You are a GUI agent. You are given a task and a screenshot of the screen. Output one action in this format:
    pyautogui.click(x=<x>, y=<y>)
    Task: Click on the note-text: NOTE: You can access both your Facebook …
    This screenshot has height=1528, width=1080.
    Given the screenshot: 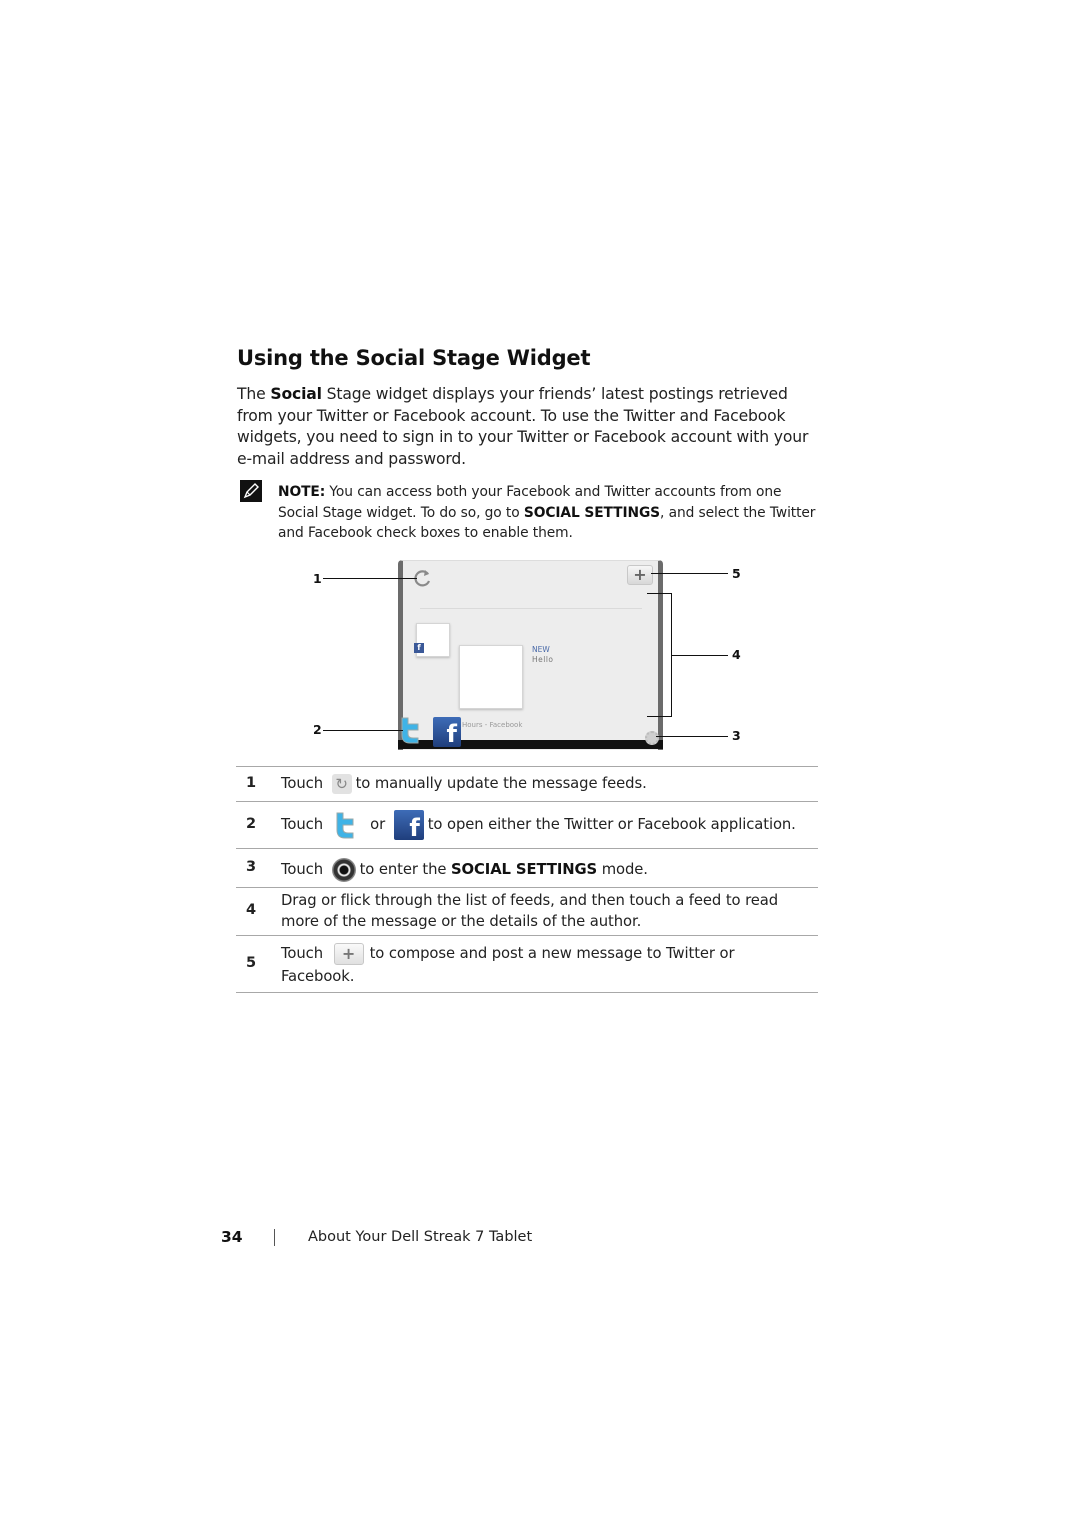 What is the action you would take?
    pyautogui.click(x=550, y=513)
    